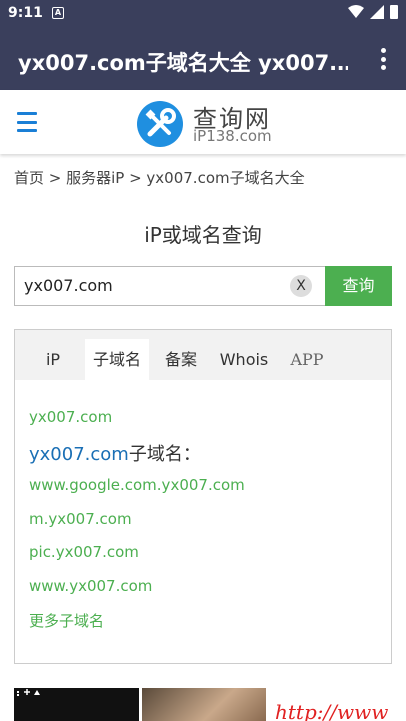 The height and width of the screenshot is (721, 406). Describe the element at coordinates (383, 59) in the screenshot. I see `more-options-icon` at that location.